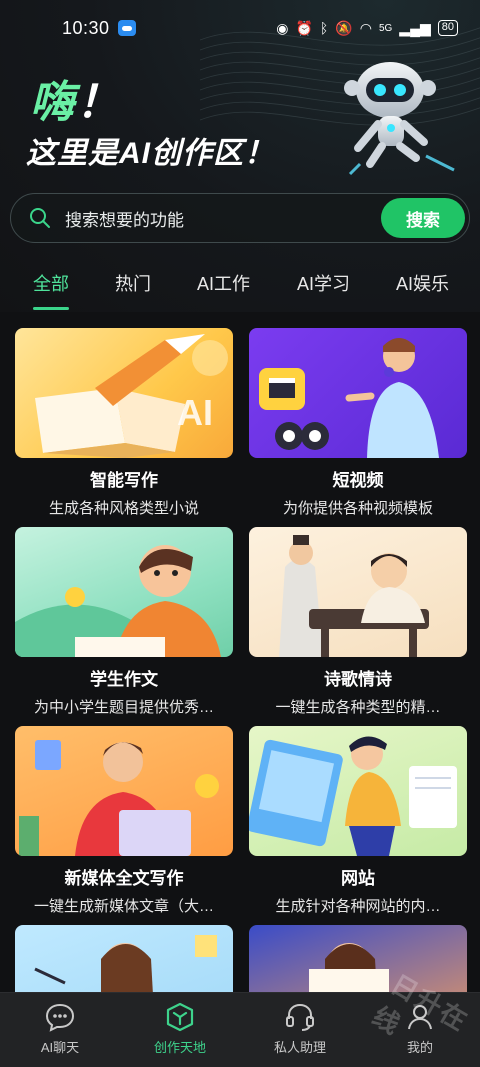 The width and height of the screenshot is (480, 1067). What do you see at coordinates (324, 28) in the screenshot?
I see `bluetooth-icon: ᛒ` at bounding box center [324, 28].